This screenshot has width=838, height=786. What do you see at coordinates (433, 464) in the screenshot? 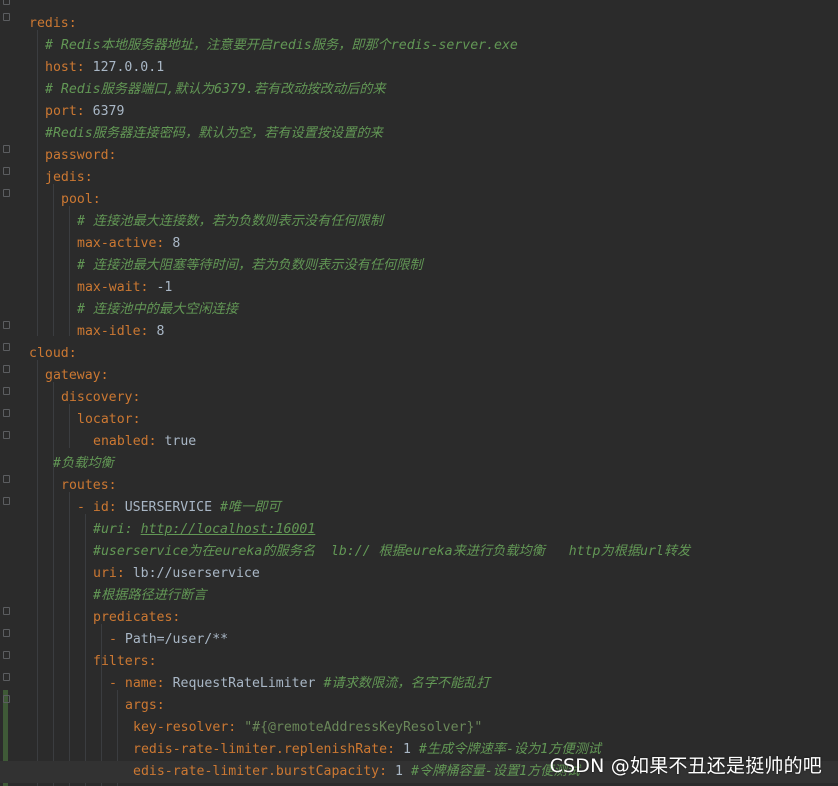
I see `code-line: #负载均衡` at bounding box center [433, 464].